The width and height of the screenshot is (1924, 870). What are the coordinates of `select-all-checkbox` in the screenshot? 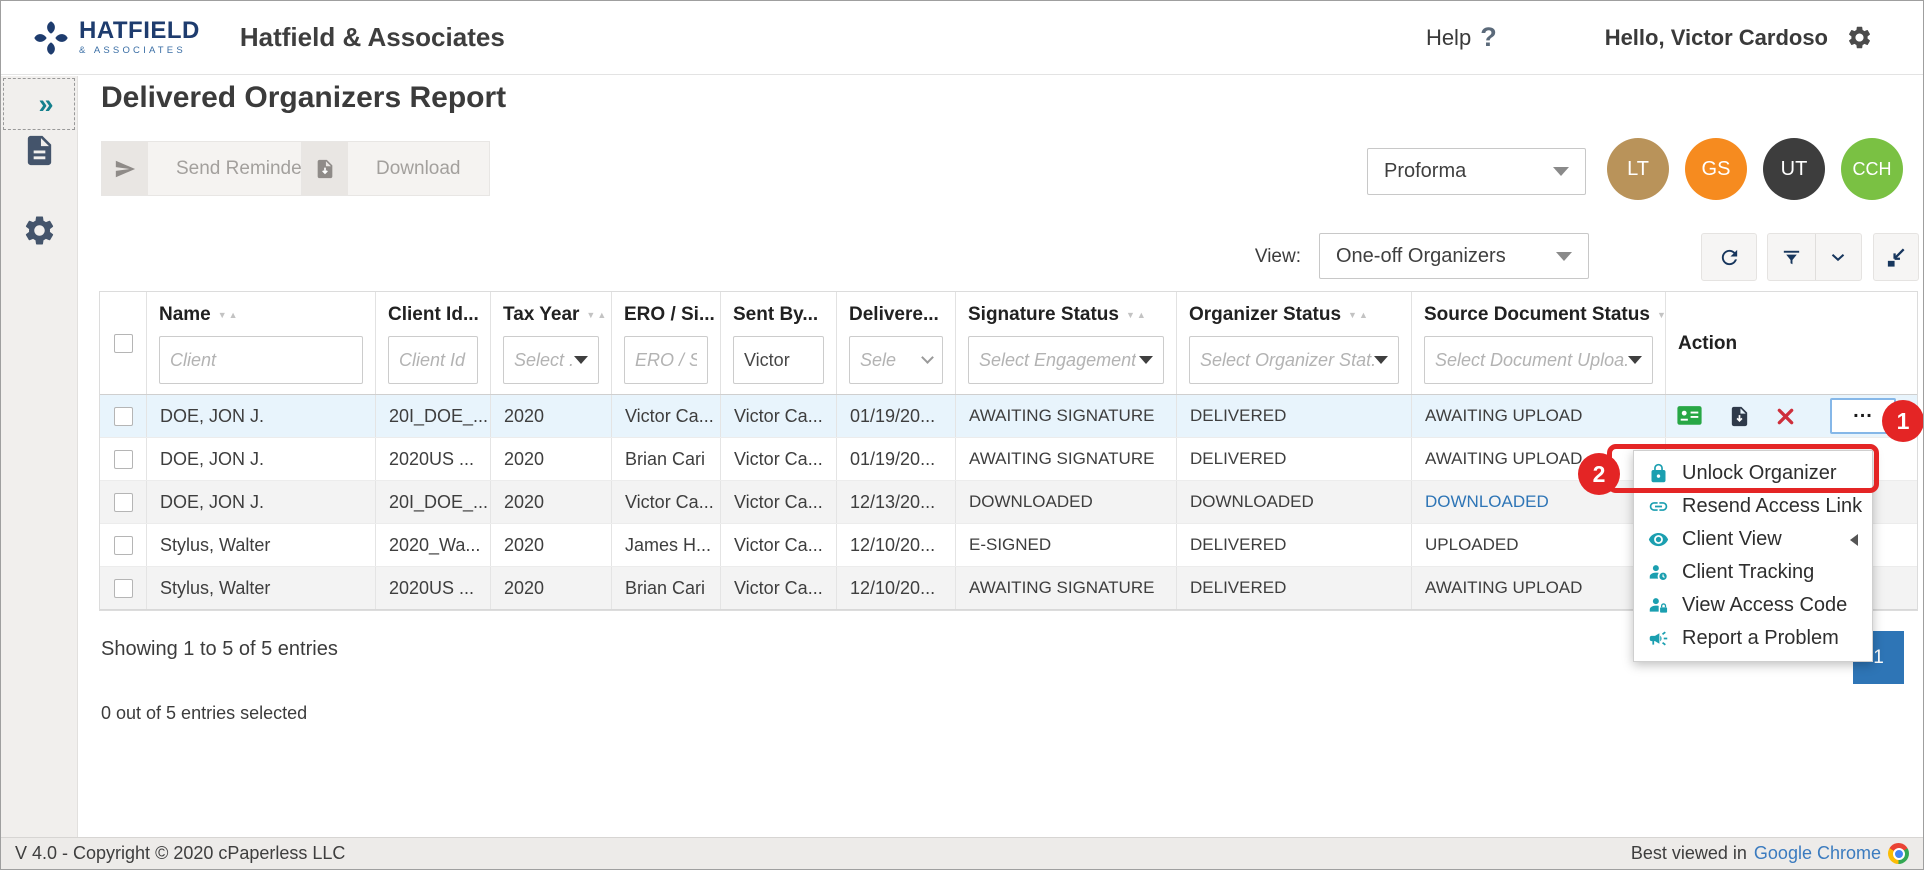 It's located at (123, 343).